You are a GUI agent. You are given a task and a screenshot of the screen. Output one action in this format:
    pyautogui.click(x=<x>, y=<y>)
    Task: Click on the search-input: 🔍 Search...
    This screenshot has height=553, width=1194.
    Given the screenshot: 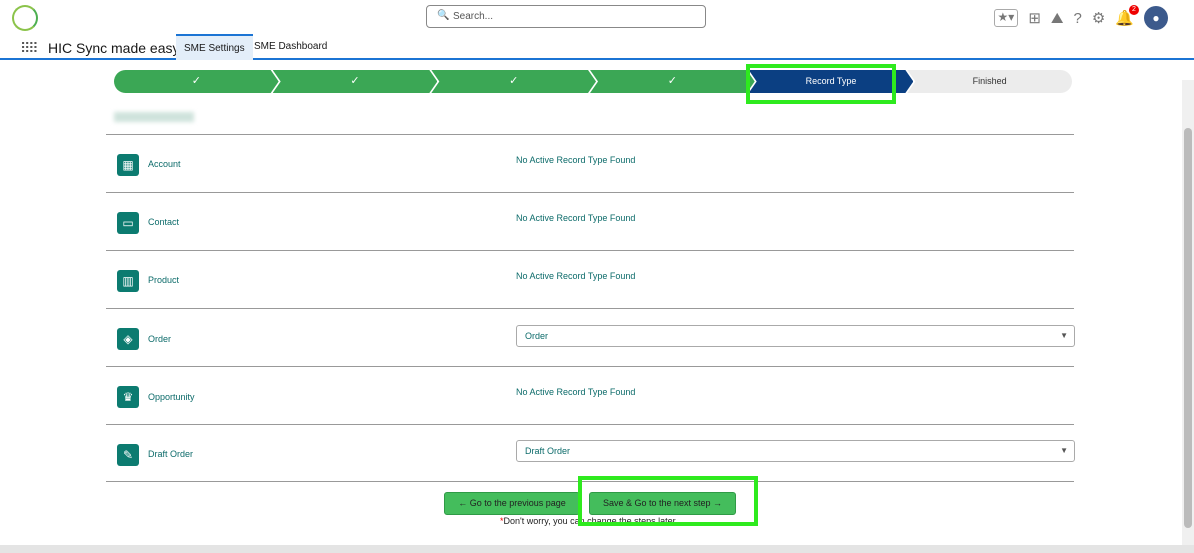 What is the action you would take?
    pyautogui.click(x=566, y=16)
    